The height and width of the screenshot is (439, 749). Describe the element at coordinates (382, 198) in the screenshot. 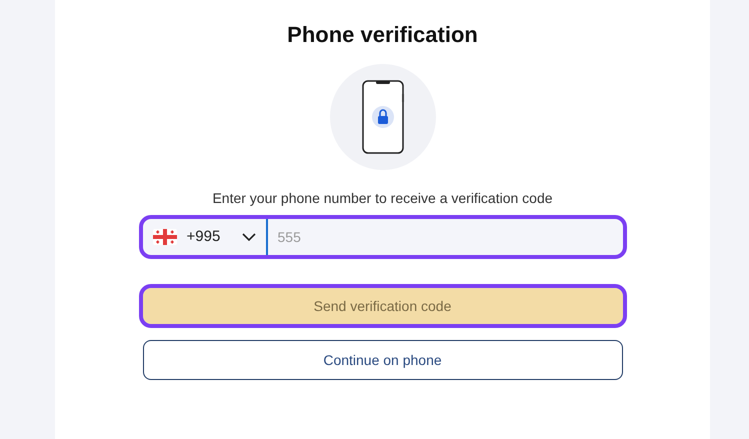

I see `instruction-text: Enter your phone number to receive a verification code` at that location.